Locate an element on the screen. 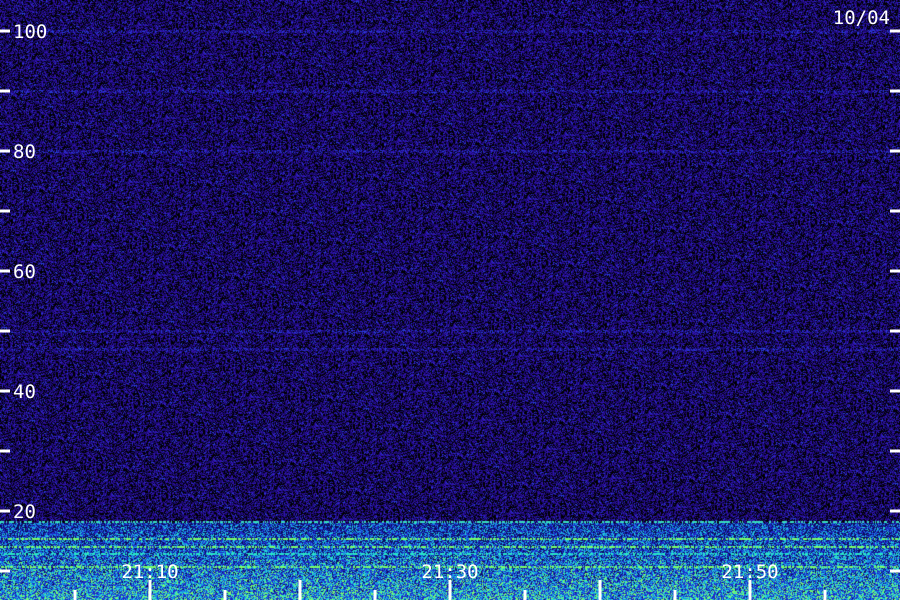  y-axis-labels: 100 80 60 40 20 is located at coordinates (30, 272).